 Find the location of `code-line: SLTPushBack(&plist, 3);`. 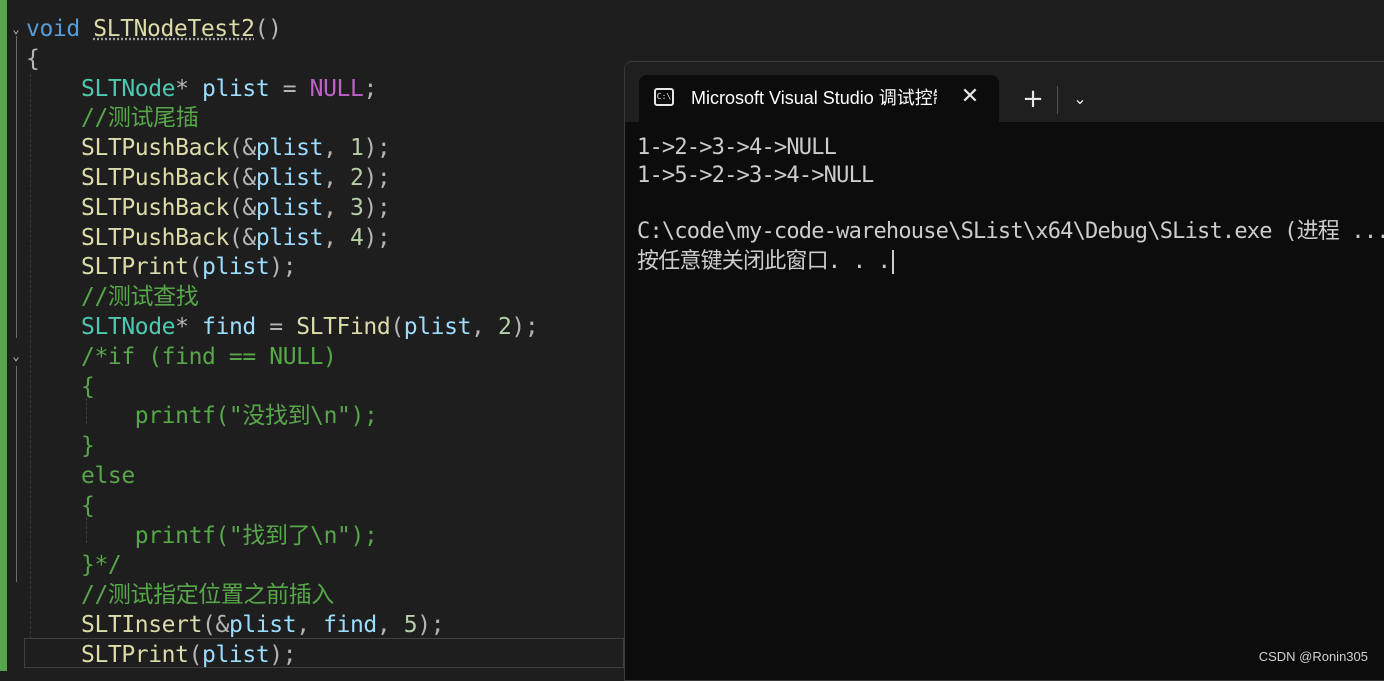

code-line: SLTPushBack(&plist, 3); is located at coordinates (236, 208).